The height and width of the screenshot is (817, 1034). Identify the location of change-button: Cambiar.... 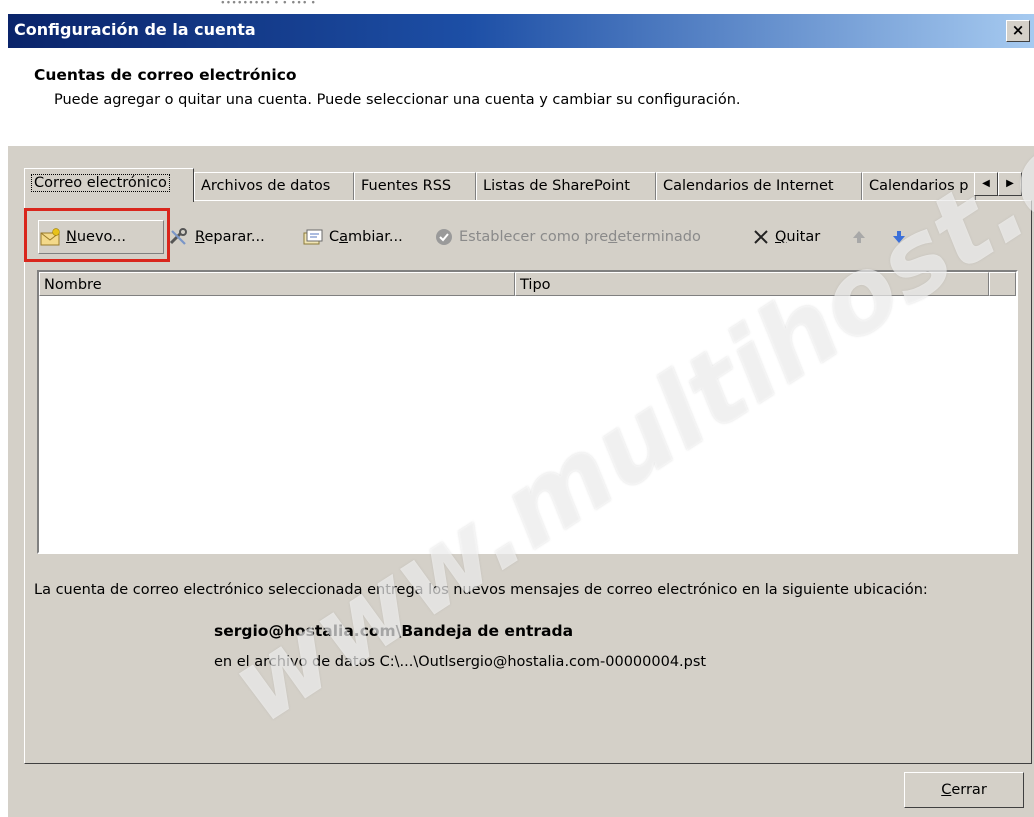
(352, 237).